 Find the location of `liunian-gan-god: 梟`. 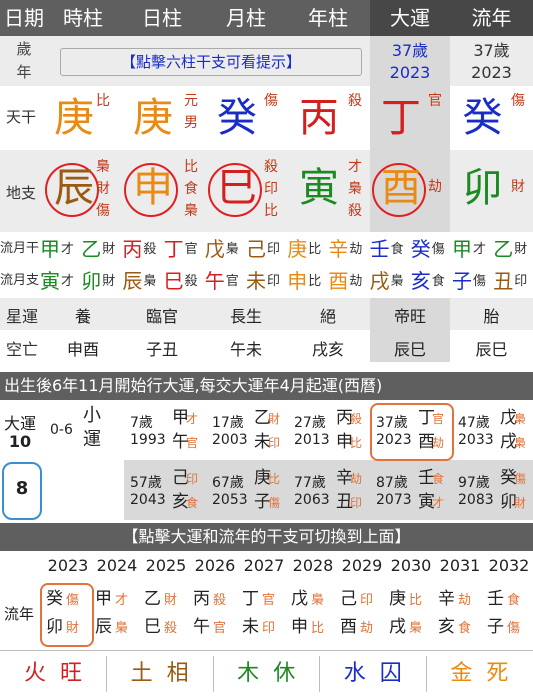

liunian-gan-god: 梟 is located at coordinates (318, 600).